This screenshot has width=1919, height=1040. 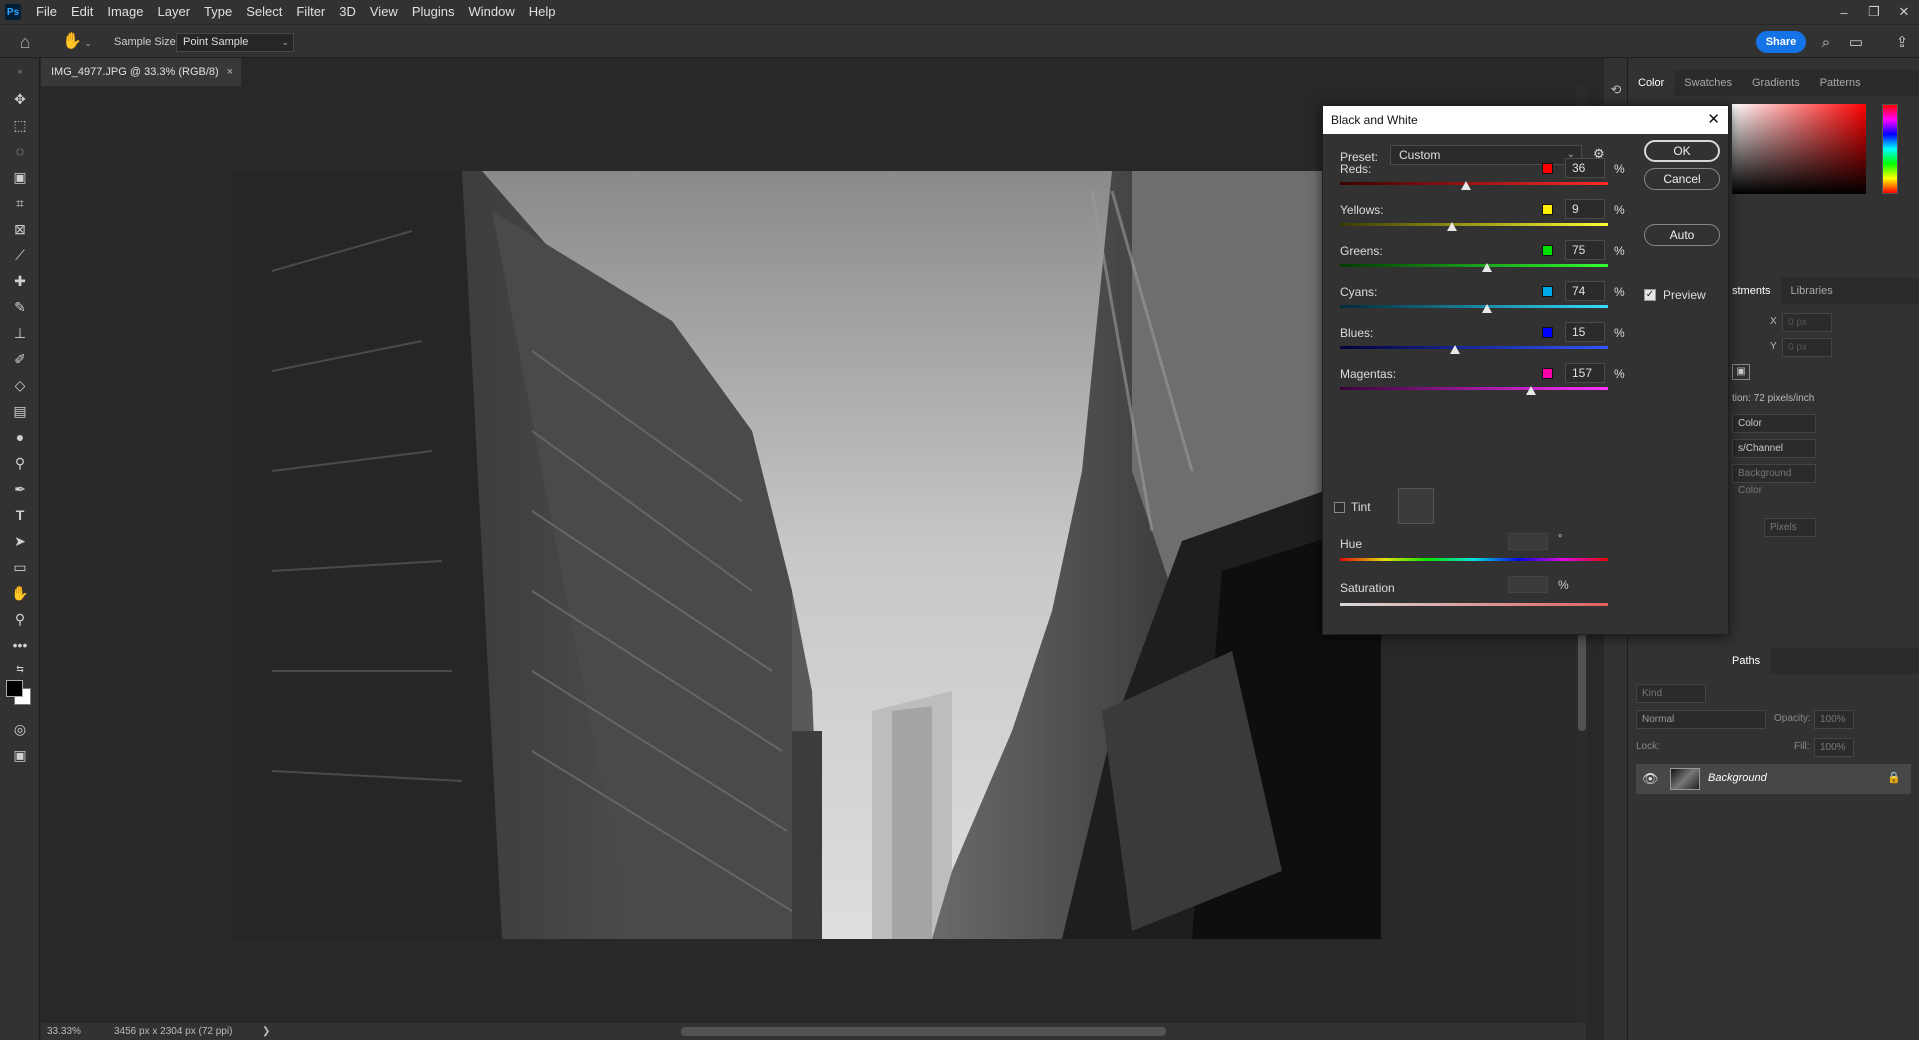 I want to click on lasso-tool-icon: ◌, so click(x=20, y=151).